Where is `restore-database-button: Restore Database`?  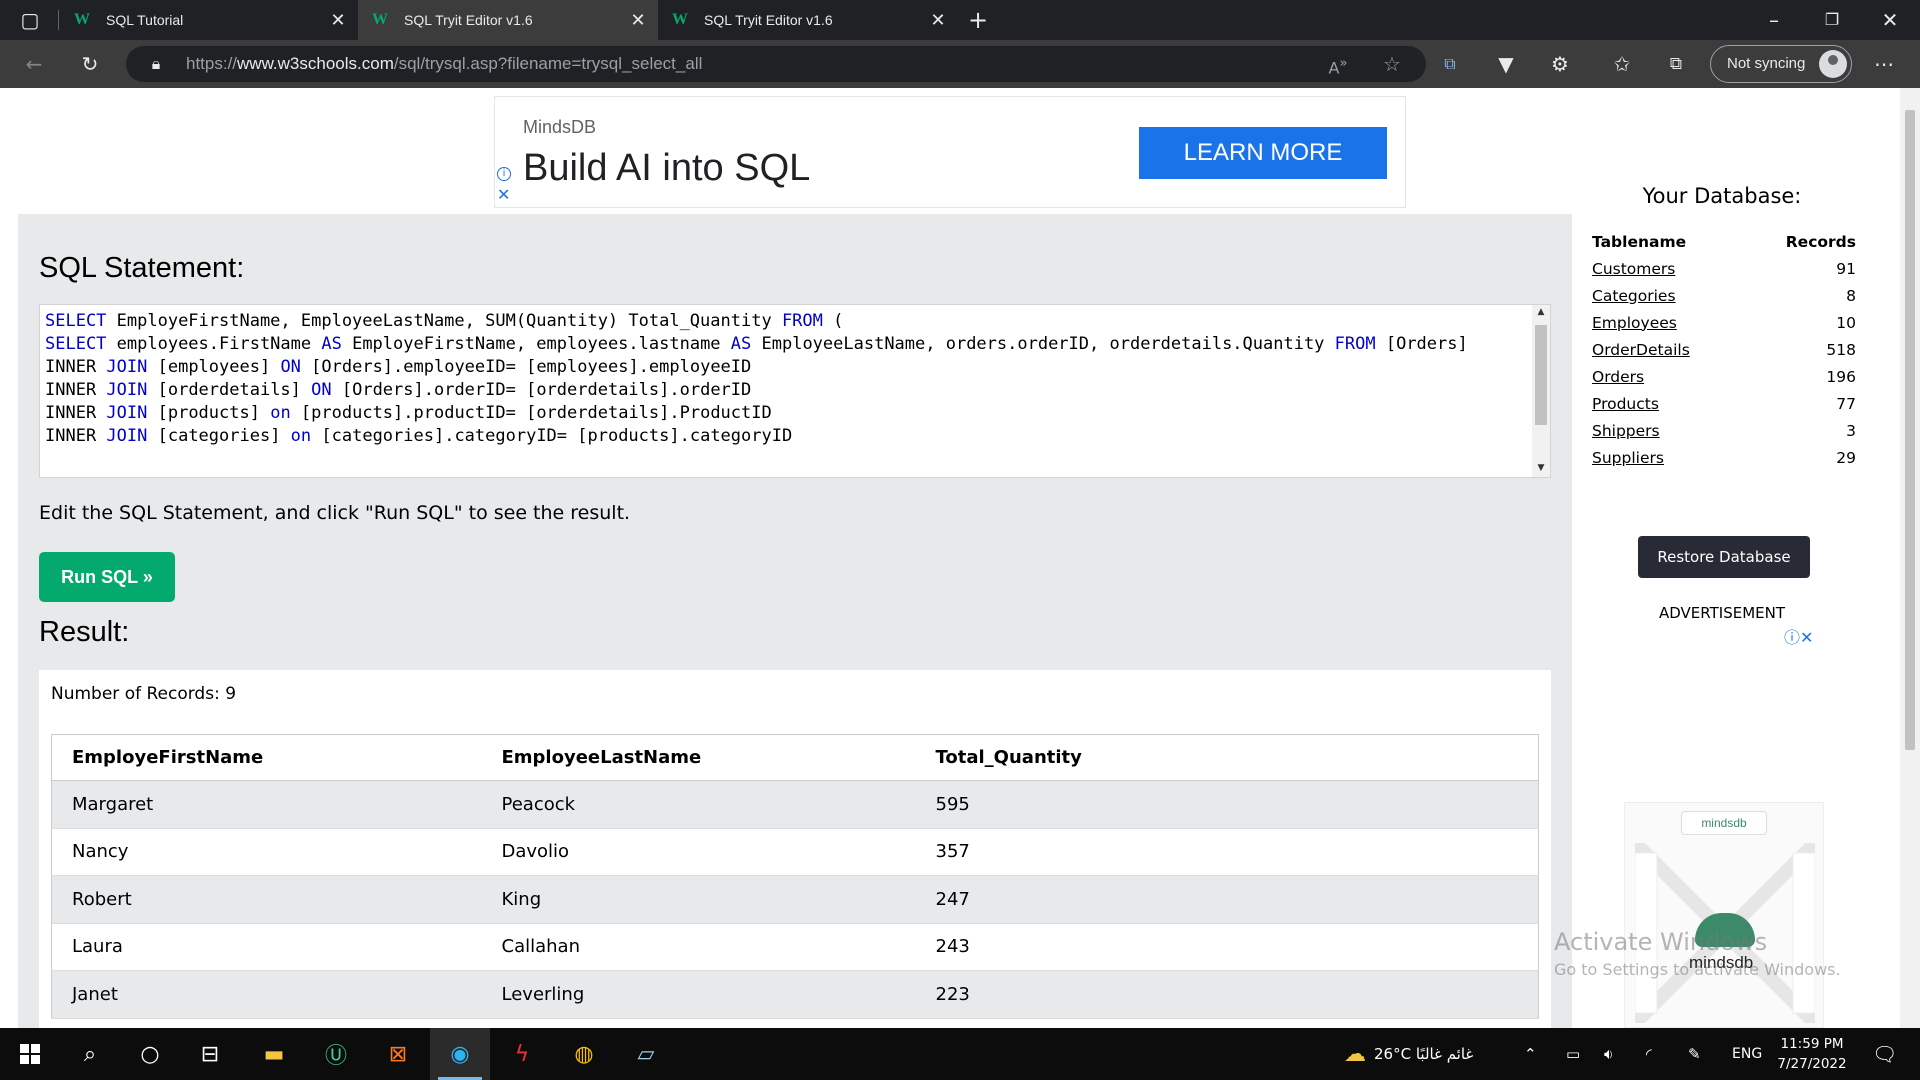 restore-database-button: Restore Database is located at coordinates (1724, 557).